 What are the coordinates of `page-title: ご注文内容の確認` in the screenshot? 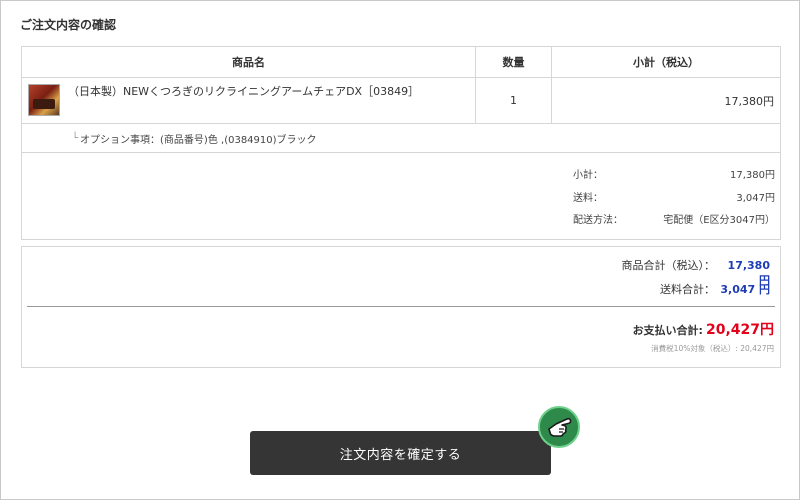 It's located at (68, 25).